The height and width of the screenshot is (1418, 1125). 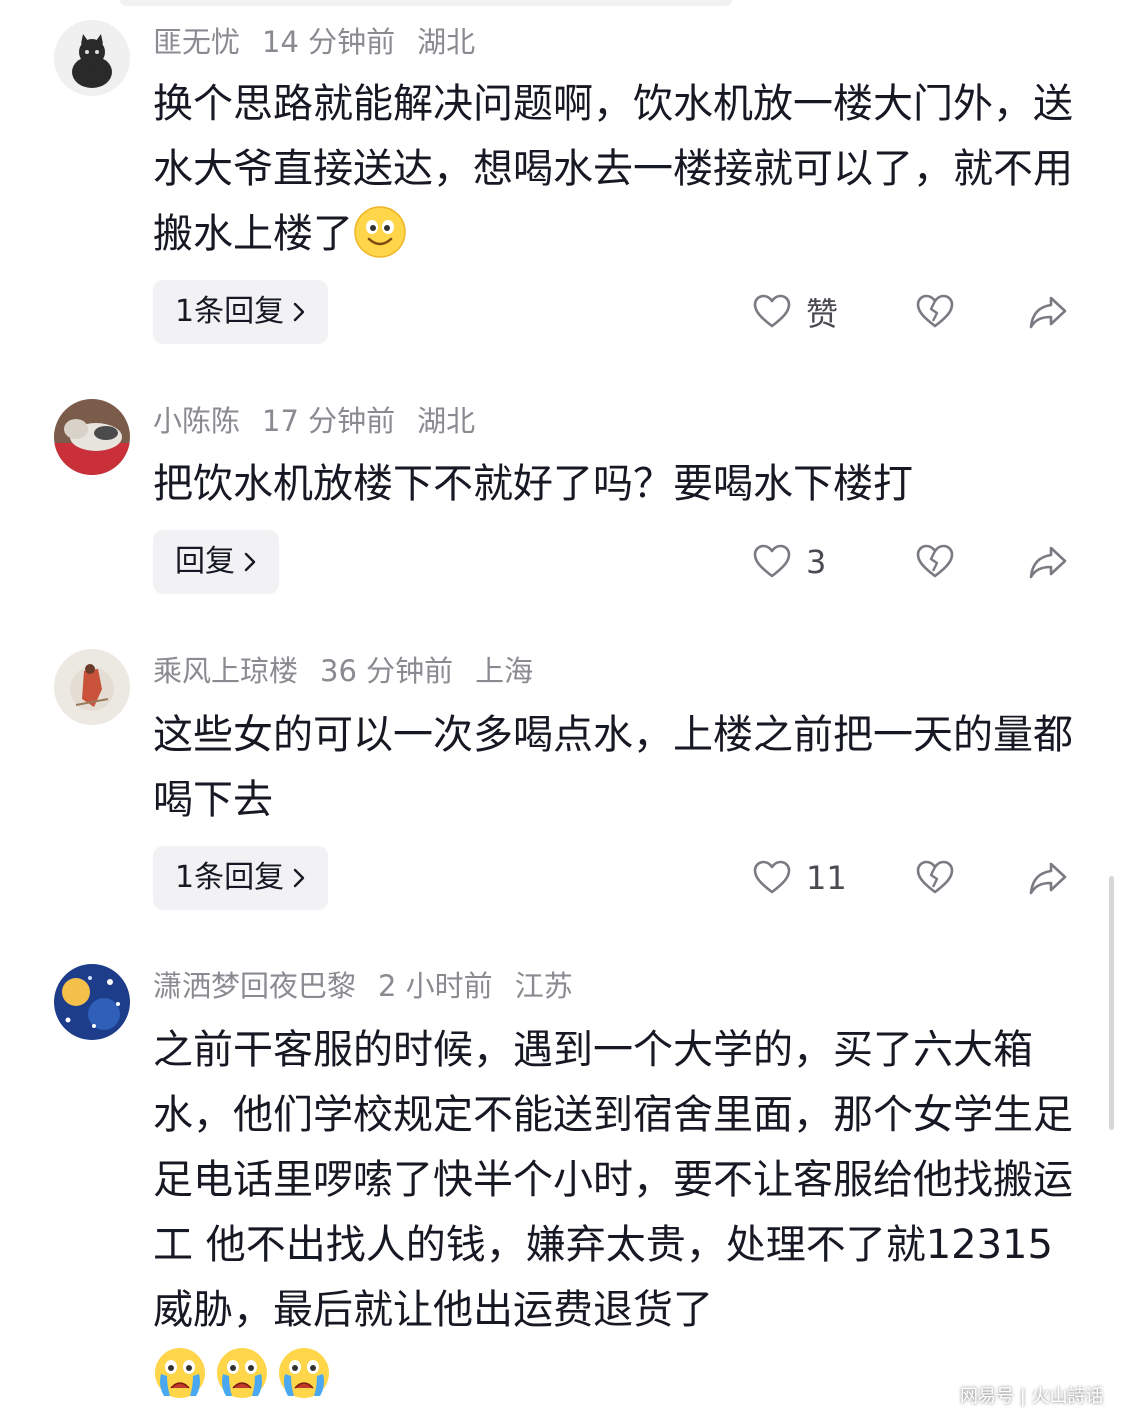 What do you see at coordinates (562, 878) in the screenshot?
I see `comment-actions: 11` at bounding box center [562, 878].